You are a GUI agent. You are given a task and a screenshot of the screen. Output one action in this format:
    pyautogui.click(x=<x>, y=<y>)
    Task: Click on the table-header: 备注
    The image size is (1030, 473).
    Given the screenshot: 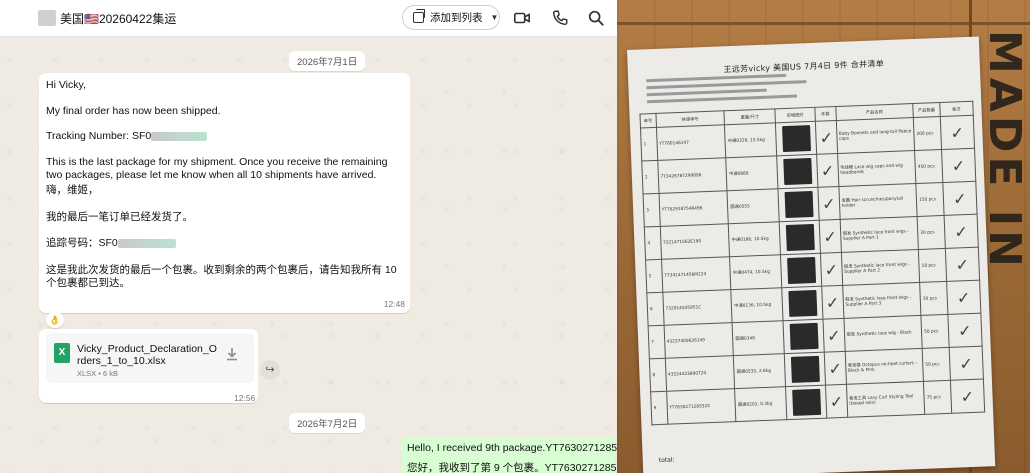 What is the action you would take?
    pyautogui.click(x=956, y=109)
    